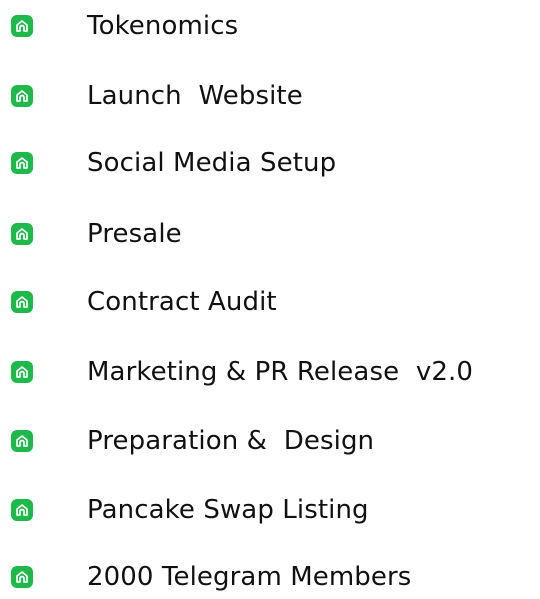  What do you see at coordinates (195, 96) in the screenshot?
I see `list-item-label: Launch Website` at bounding box center [195, 96].